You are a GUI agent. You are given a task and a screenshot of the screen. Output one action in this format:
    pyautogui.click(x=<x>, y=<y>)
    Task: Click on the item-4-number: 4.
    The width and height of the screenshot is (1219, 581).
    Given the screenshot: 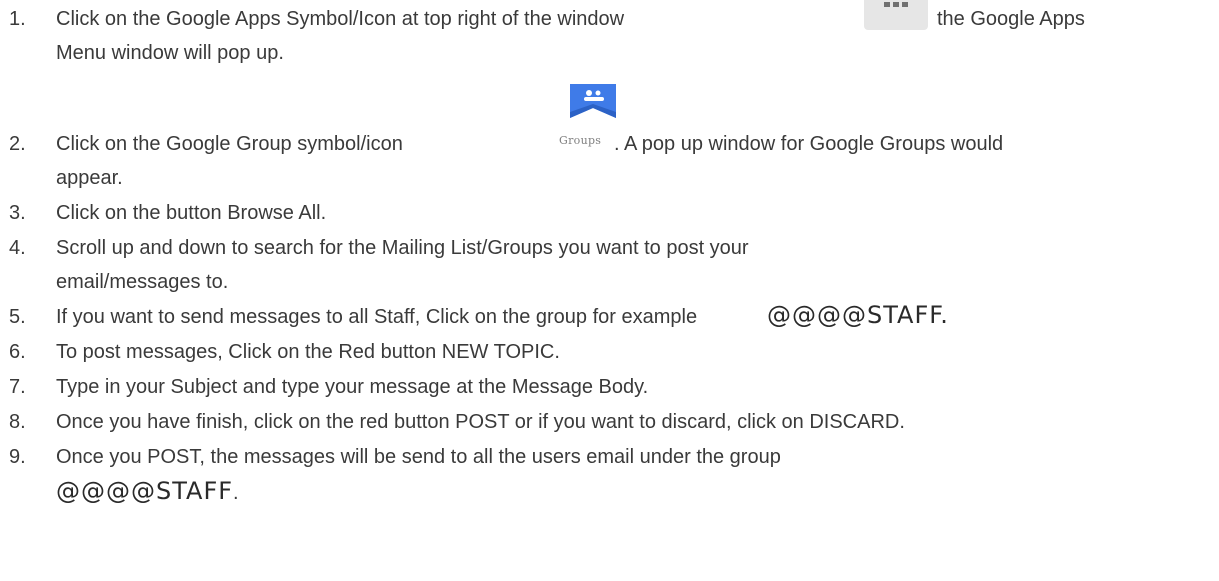 What is the action you would take?
    pyautogui.click(x=17, y=248)
    